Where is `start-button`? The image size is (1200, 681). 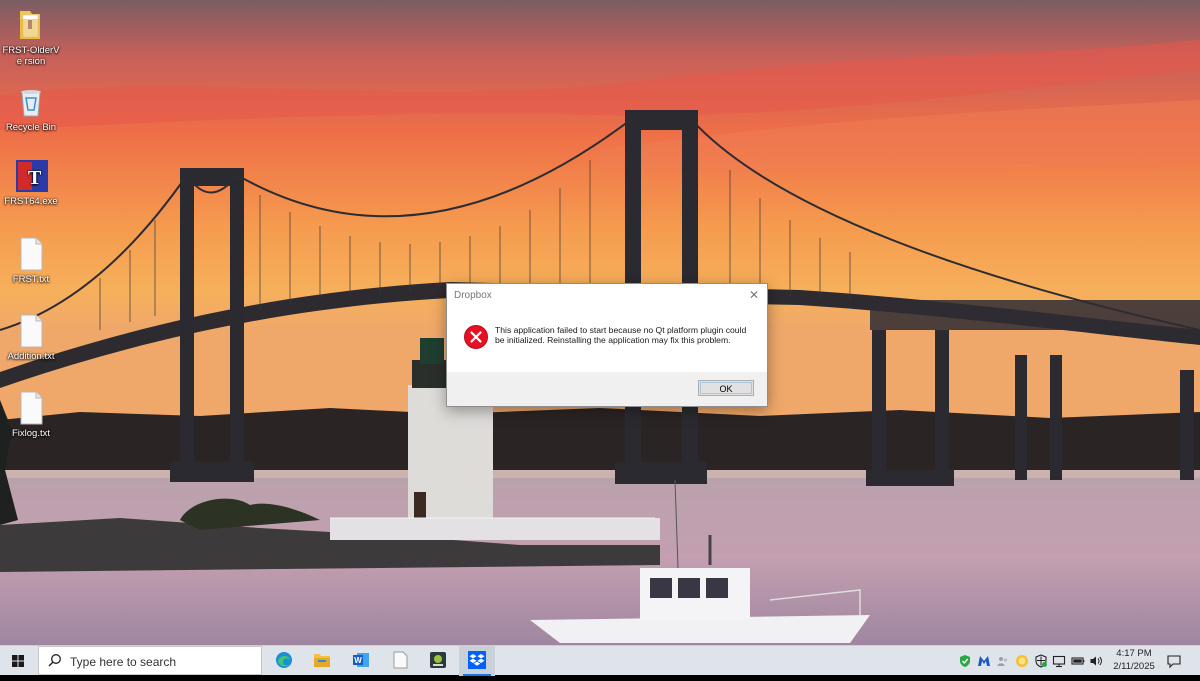
start-button is located at coordinates (18, 661).